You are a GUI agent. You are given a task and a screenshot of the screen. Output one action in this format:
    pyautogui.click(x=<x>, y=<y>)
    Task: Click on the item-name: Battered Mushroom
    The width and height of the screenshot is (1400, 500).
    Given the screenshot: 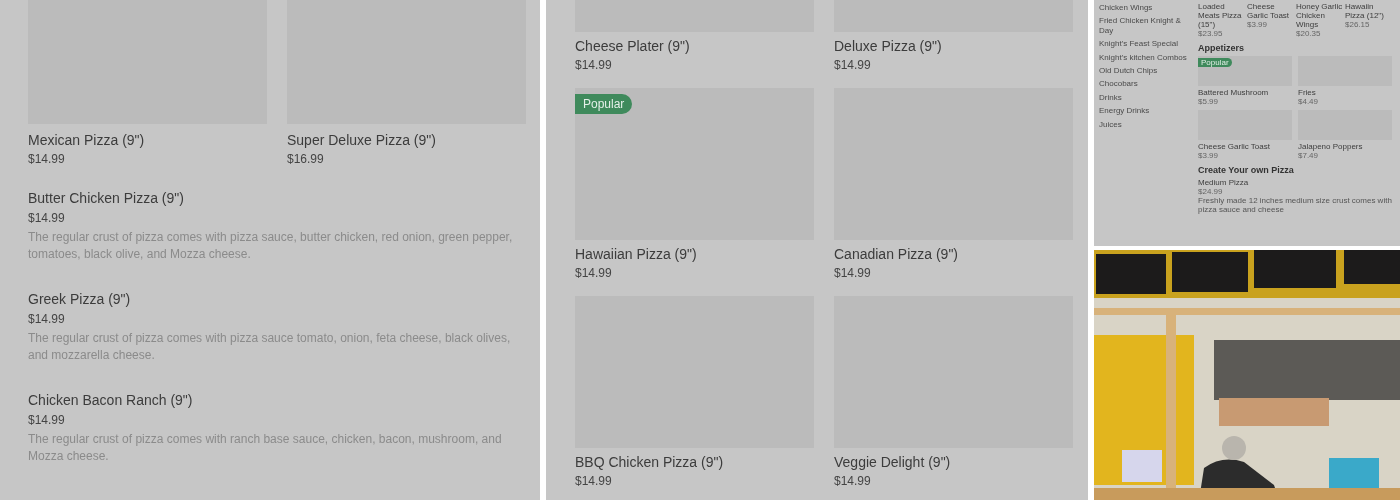 What is the action you would take?
    pyautogui.click(x=1233, y=92)
    